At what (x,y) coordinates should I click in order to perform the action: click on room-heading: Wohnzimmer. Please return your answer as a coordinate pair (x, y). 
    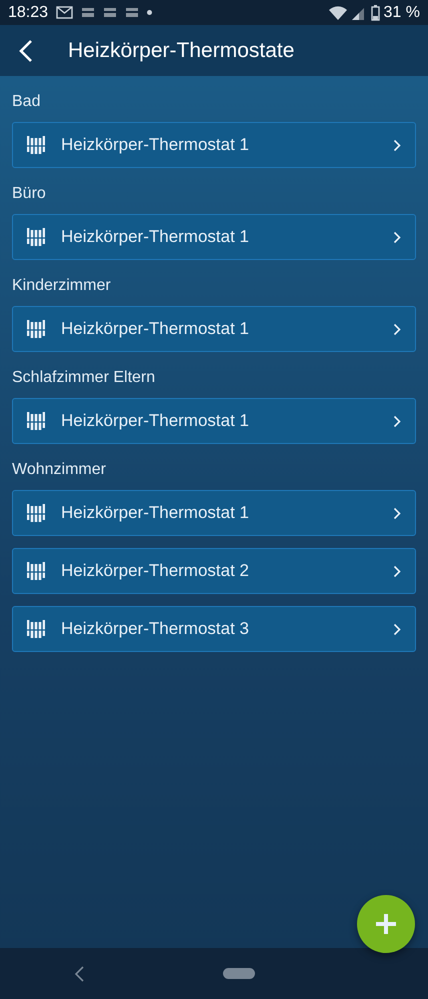
    Looking at the image, I should click on (59, 470).